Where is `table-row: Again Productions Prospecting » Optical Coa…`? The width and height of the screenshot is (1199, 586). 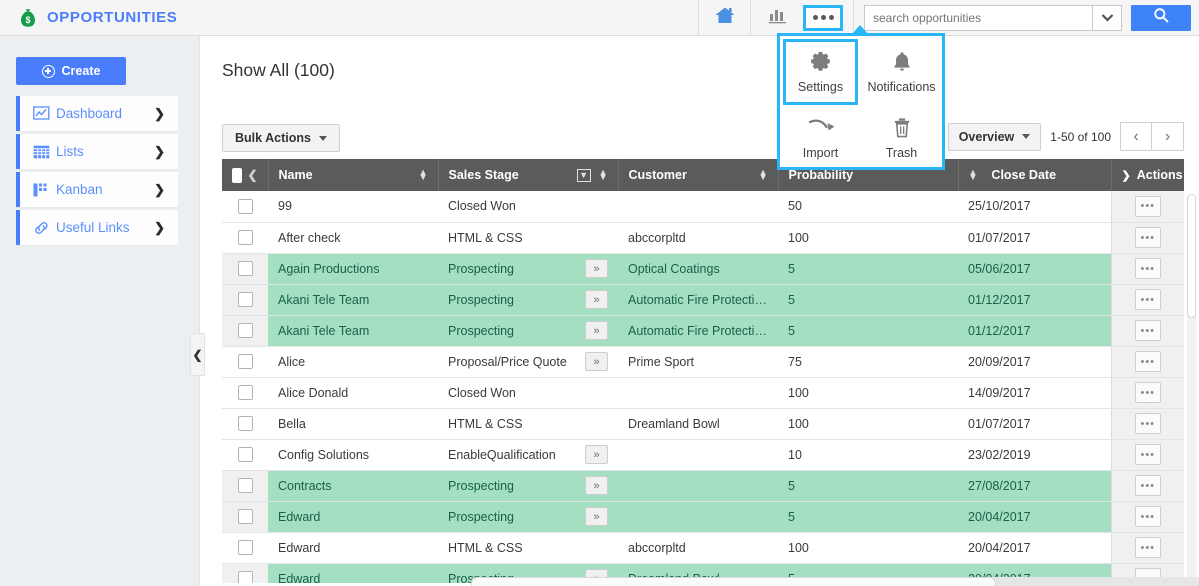 table-row: Again Productions Prospecting » Optical Coa… is located at coordinates (703, 269).